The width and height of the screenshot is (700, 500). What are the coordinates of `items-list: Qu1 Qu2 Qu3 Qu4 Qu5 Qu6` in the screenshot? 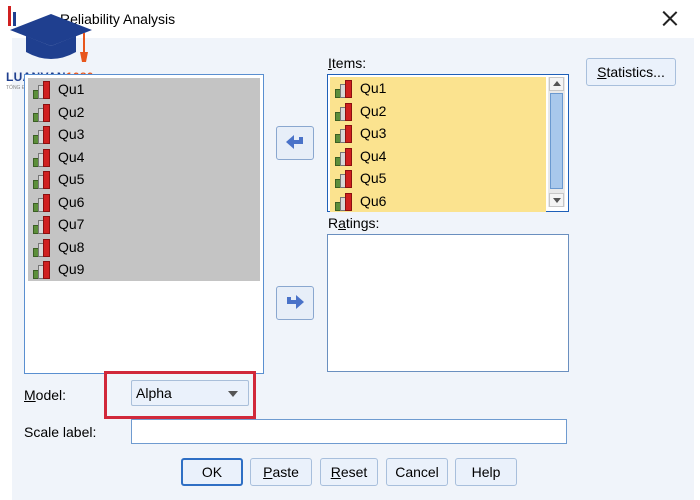 It's located at (448, 143).